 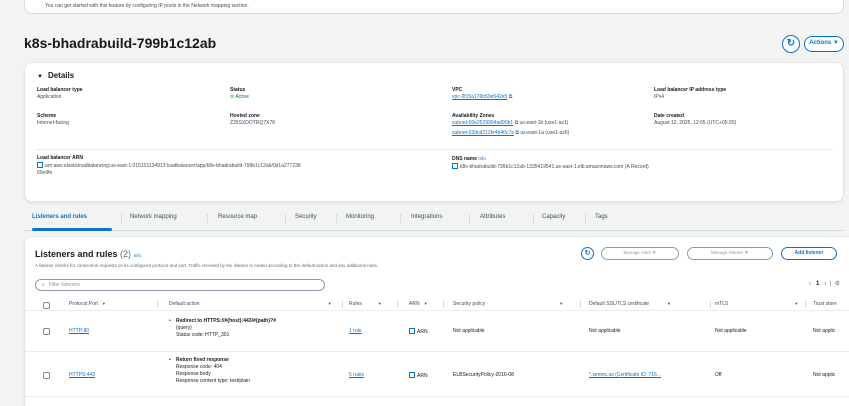 I want to click on col-security-policy: Security policy ▼, so click(x=508, y=304).